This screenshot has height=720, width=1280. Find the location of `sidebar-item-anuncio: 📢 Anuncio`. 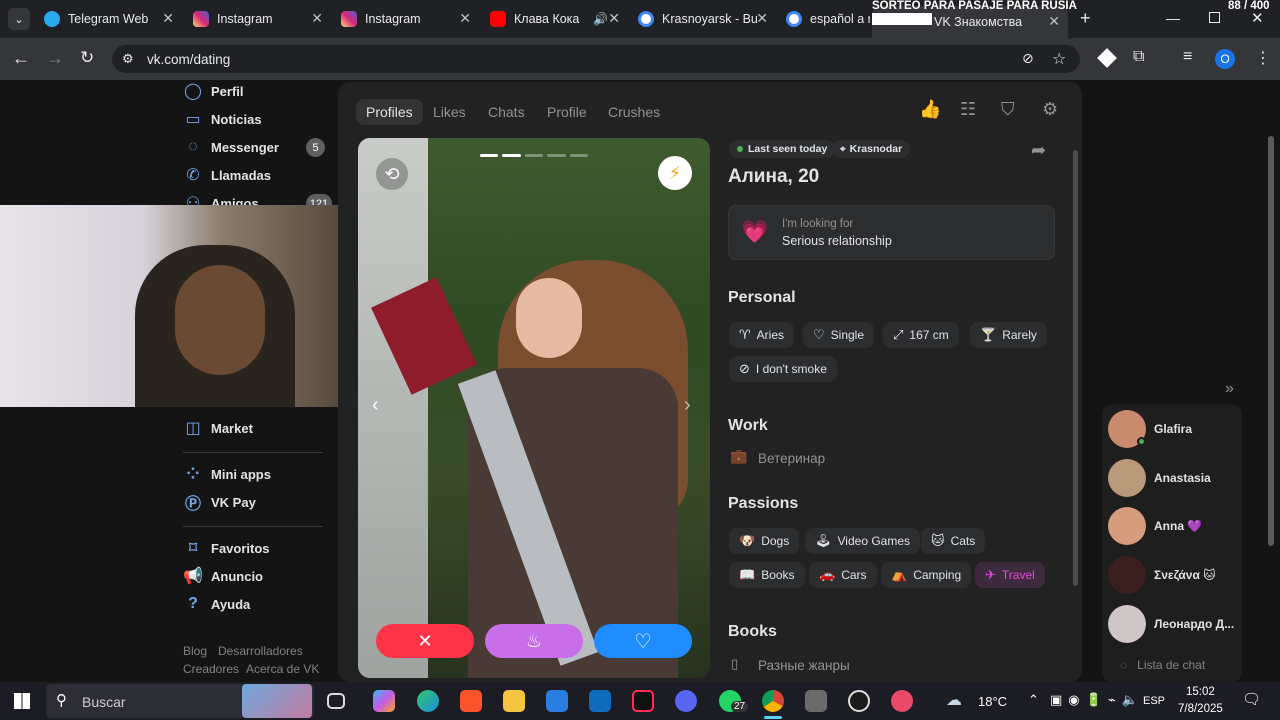

sidebar-item-anuncio: 📢 Anuncio is located at coordinates (223, 576).